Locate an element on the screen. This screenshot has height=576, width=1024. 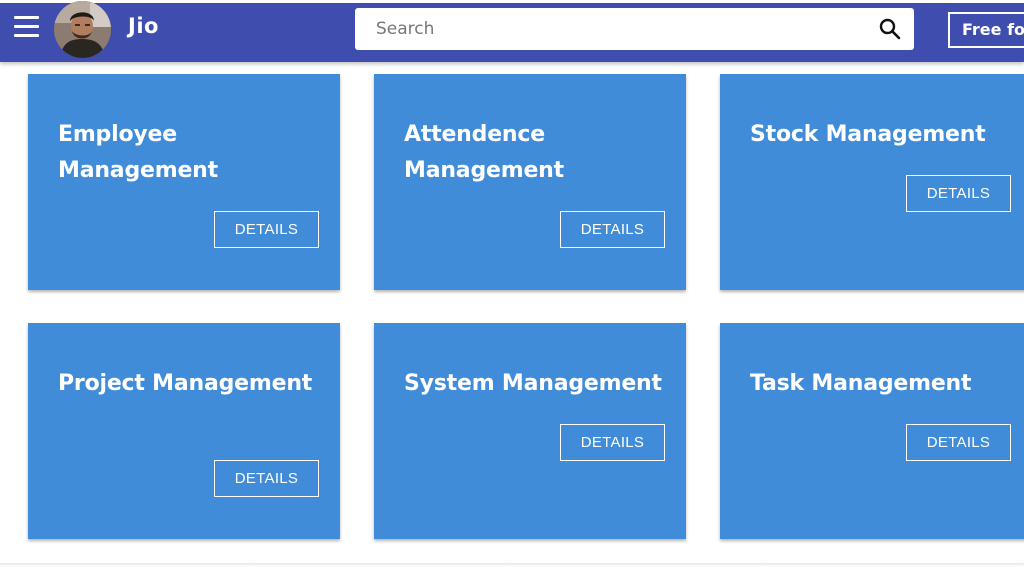
card-title: Employee Management is located at coordinates (138, 152).